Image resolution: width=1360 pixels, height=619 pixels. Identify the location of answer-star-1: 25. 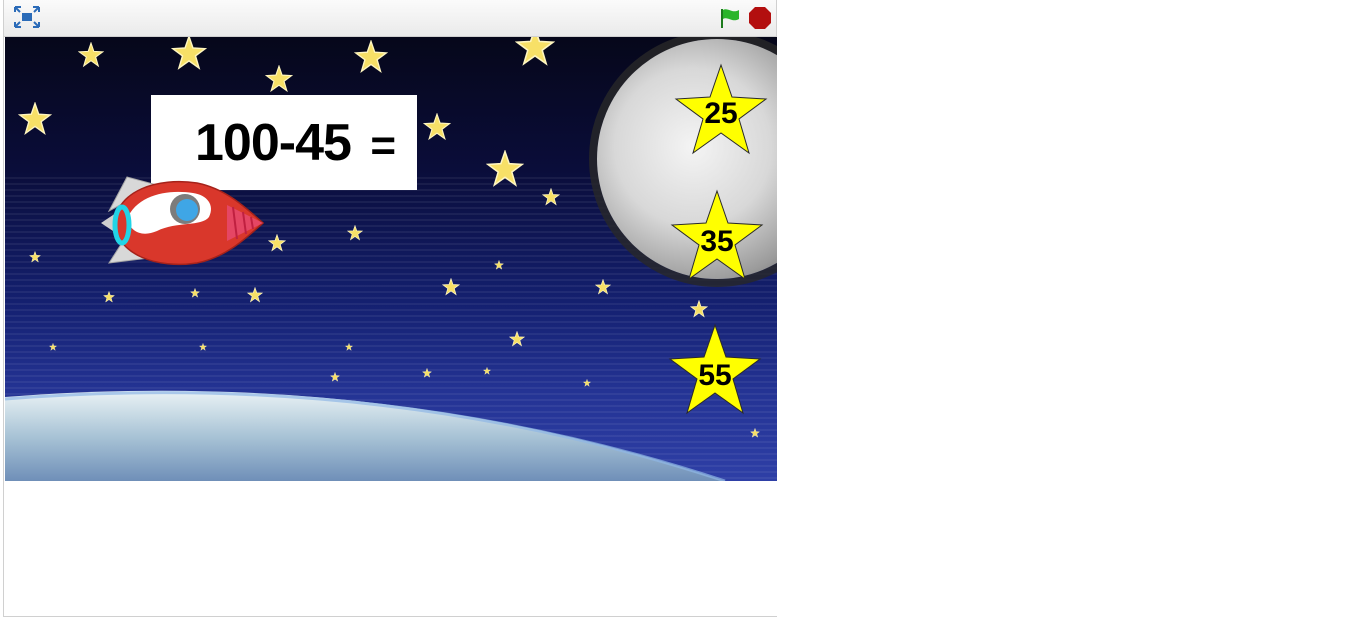
(721, 111).